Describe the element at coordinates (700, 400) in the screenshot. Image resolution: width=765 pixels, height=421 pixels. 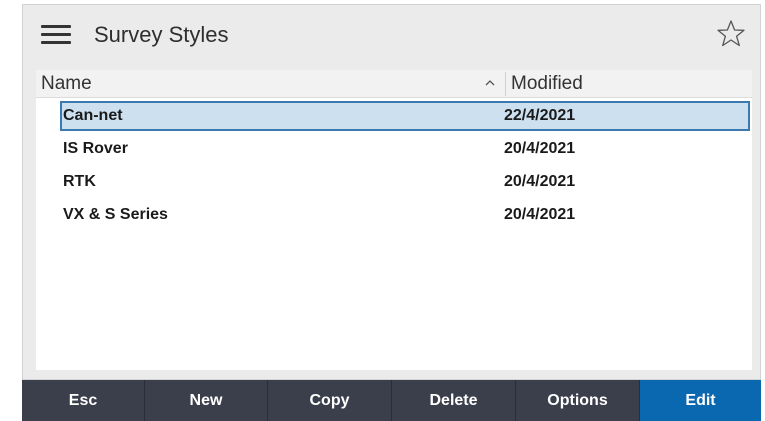
I see `edit-button: Edit` at that location.